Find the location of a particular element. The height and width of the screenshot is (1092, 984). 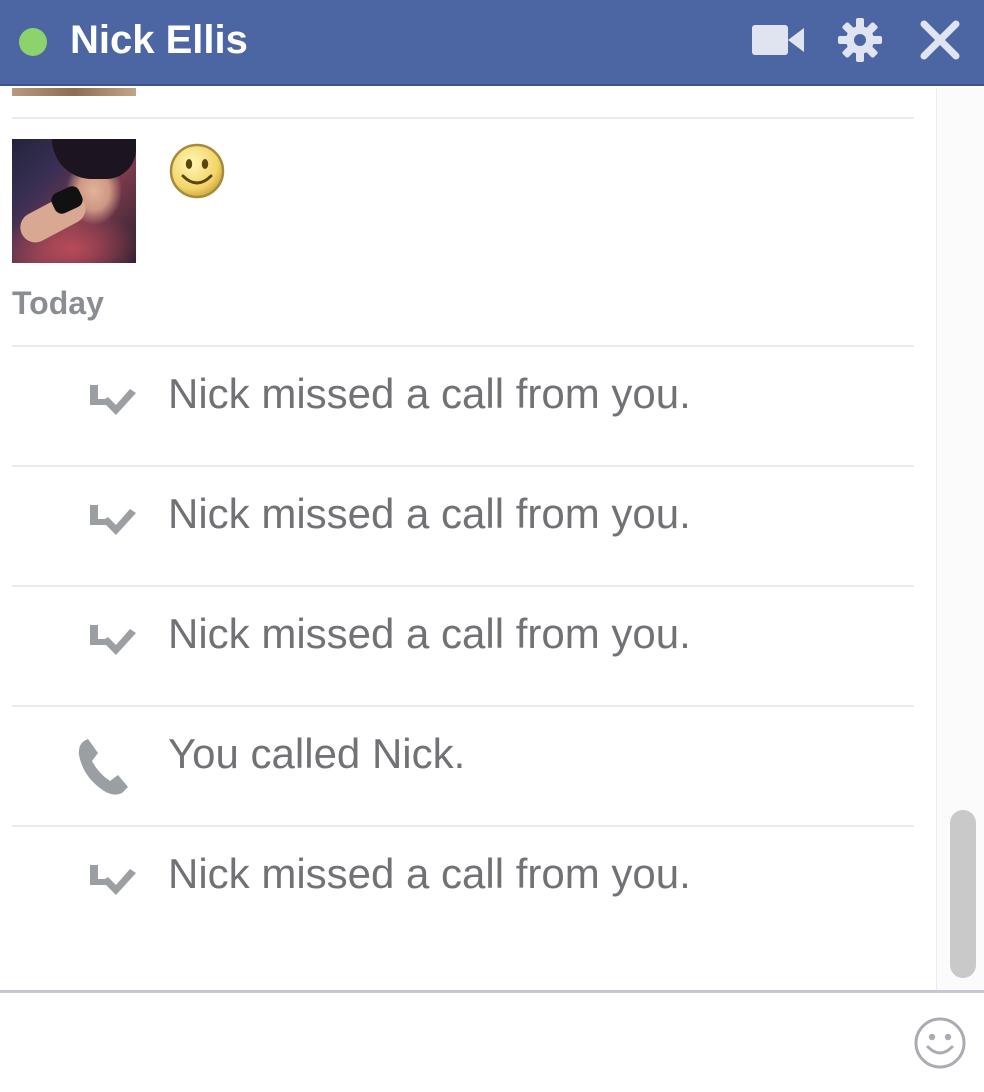

date-separator: Today is located at coordinates (58, 303).